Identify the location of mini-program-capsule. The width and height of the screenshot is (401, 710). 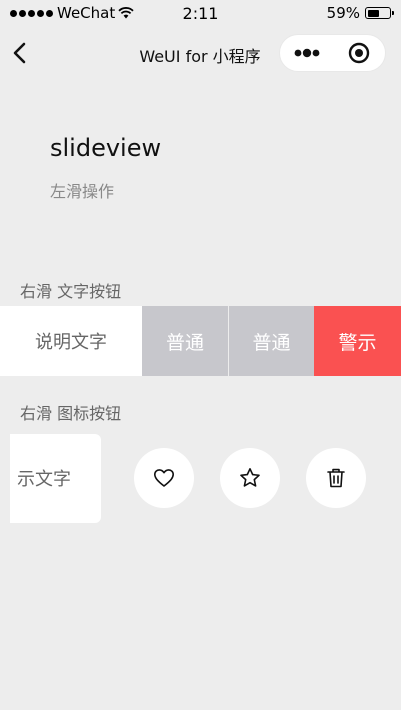
(332, 53).